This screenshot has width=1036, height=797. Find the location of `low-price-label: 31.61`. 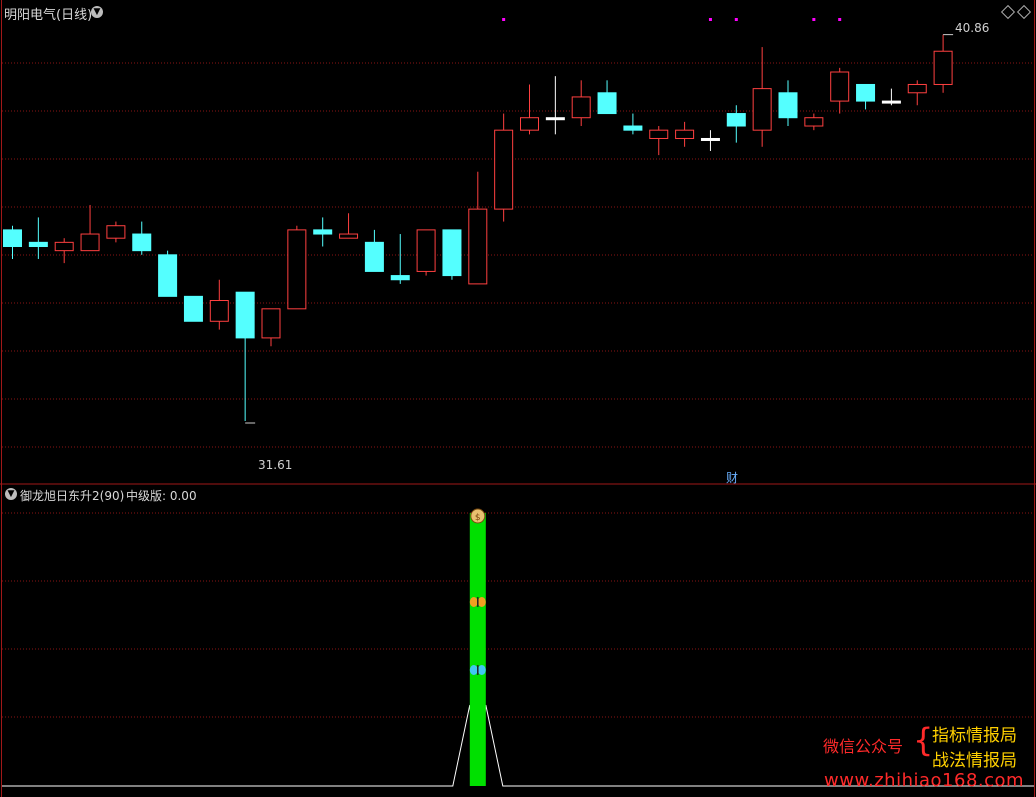

low-price-label: 31.61 is located at coordinates (275, 465).